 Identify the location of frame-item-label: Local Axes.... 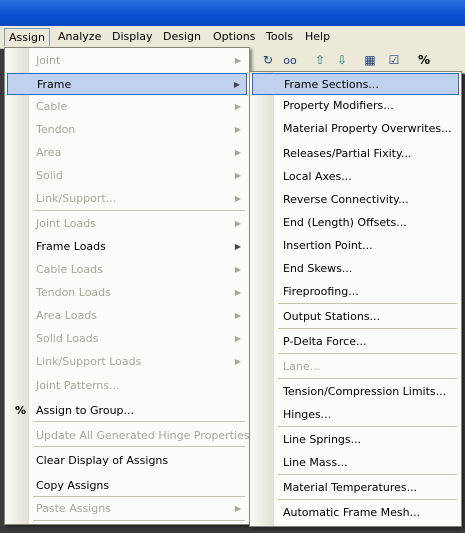
(317, 176).